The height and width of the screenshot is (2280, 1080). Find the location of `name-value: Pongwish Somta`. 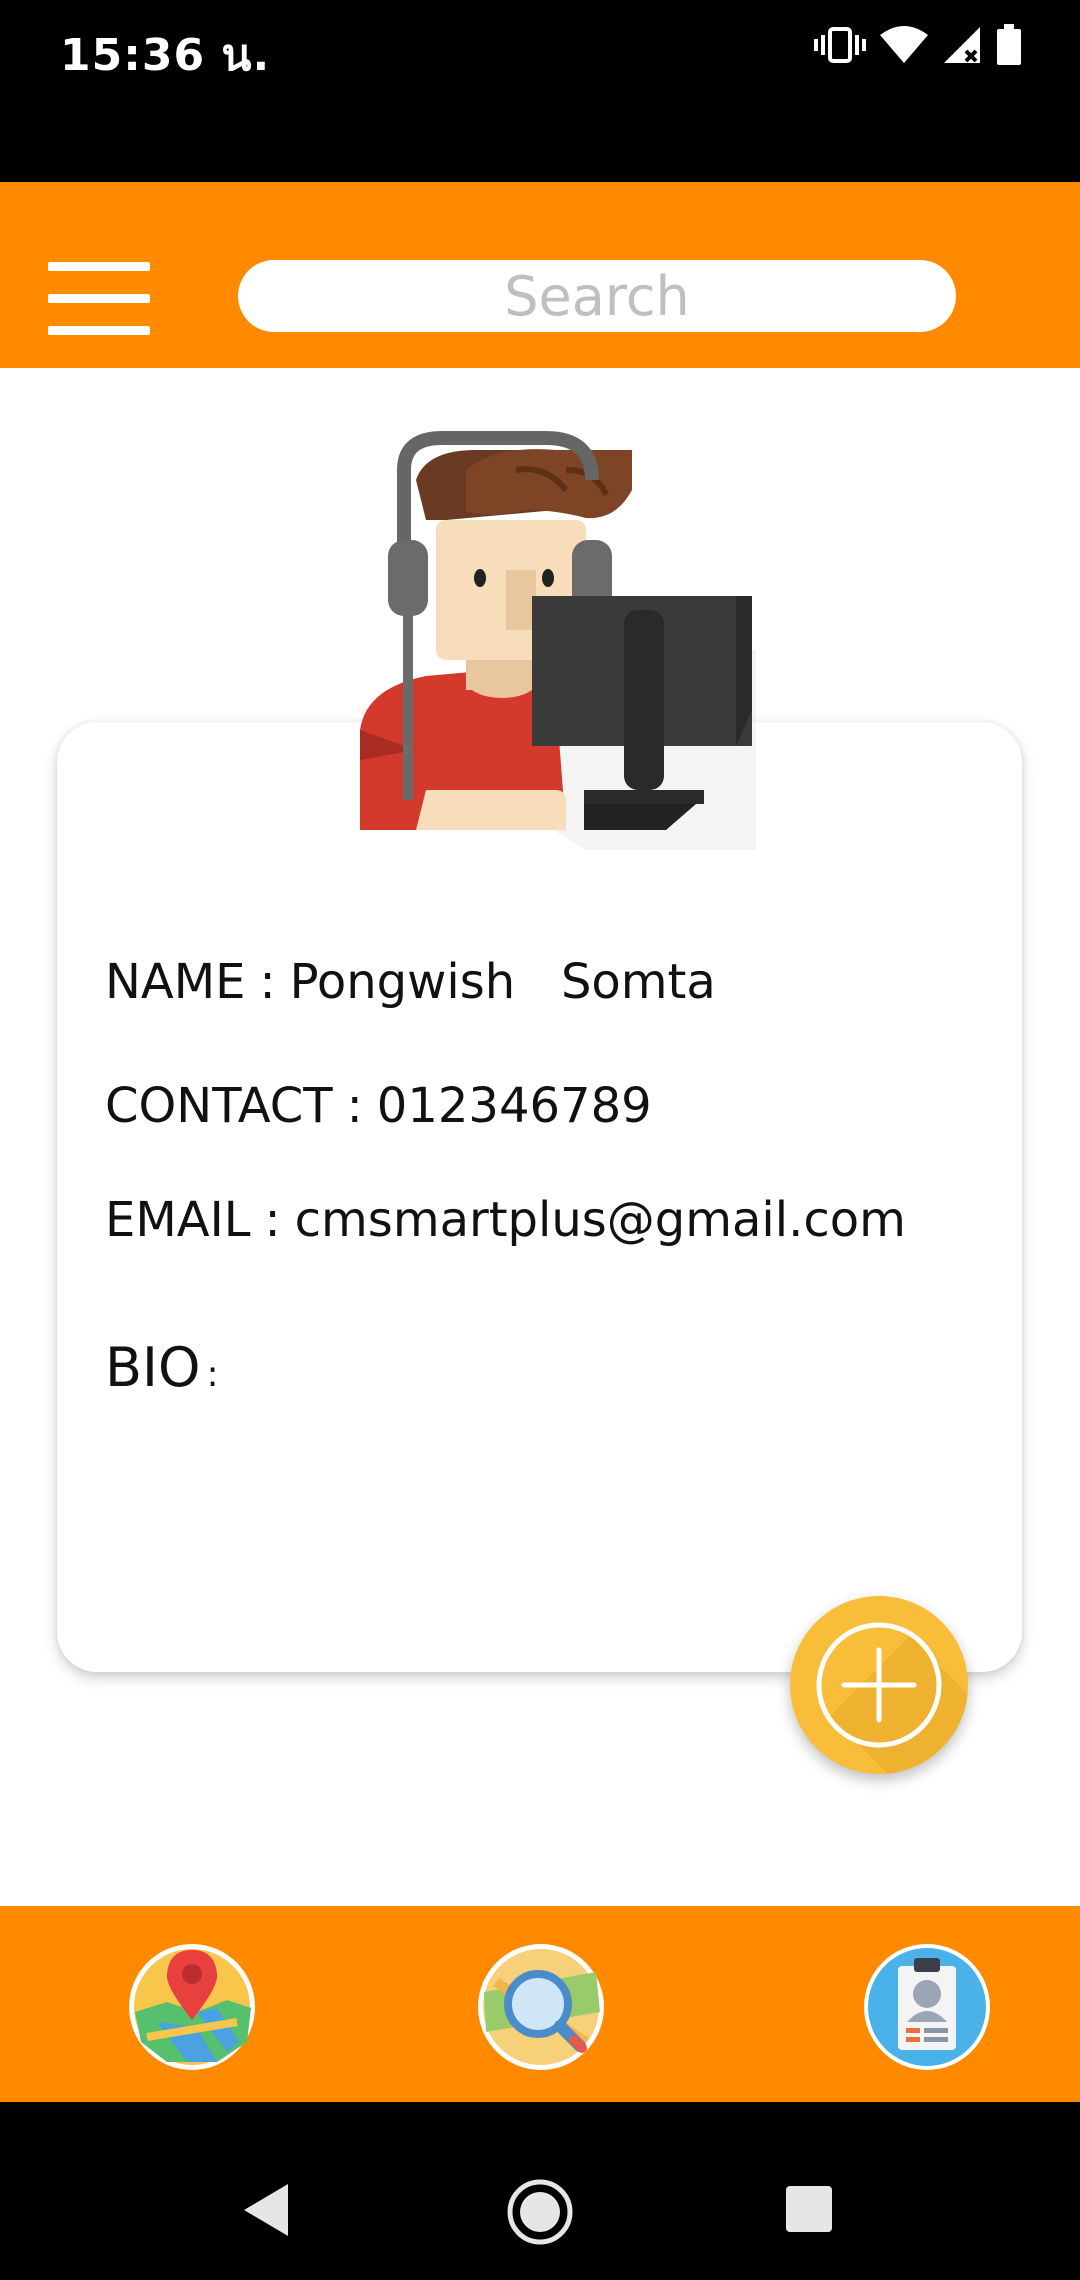

name-value: Pongwish Somta is located at coordinates (502, 982).